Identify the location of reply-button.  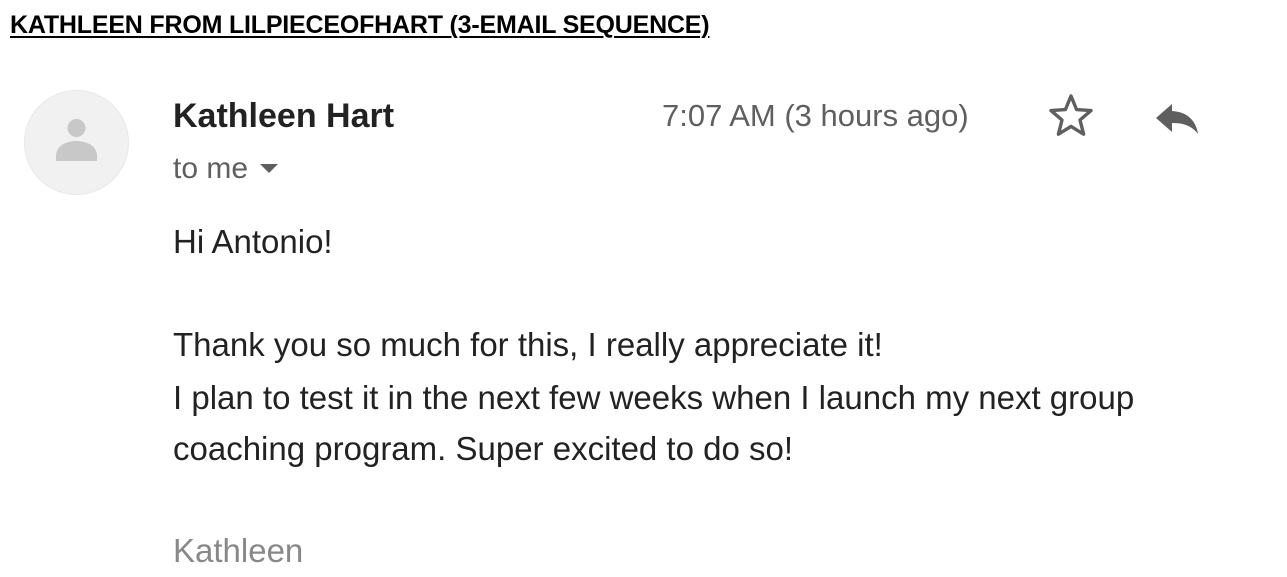
(1176, 116).